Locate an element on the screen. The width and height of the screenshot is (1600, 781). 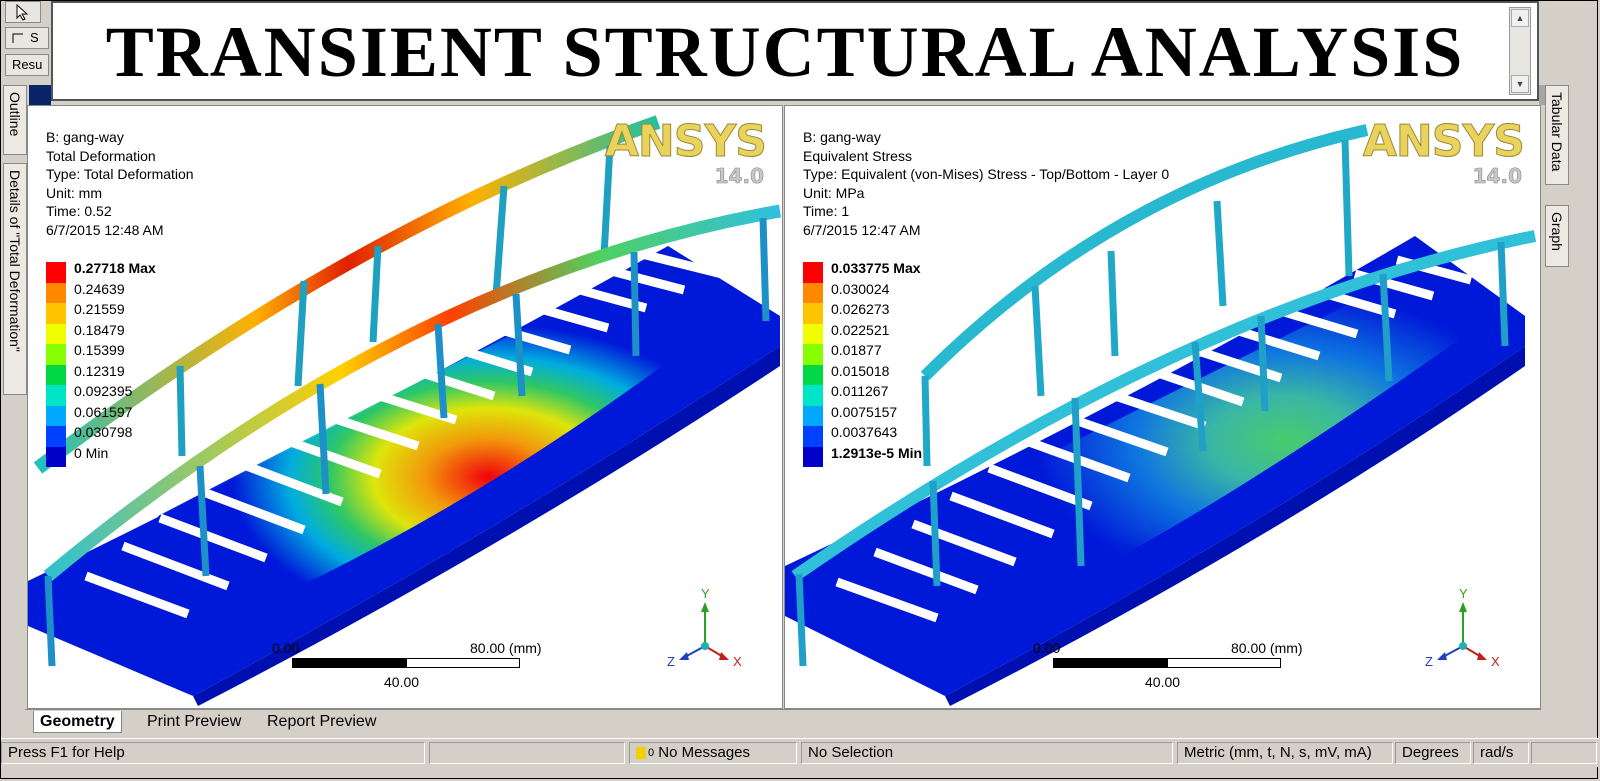
status-extra is located at coordinates (1564, 753).